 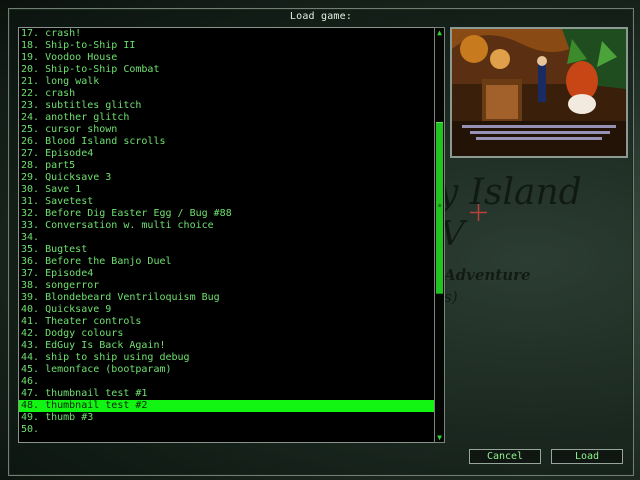 I want to click on save-slot: 22. crash, so click(x=226, y=94).